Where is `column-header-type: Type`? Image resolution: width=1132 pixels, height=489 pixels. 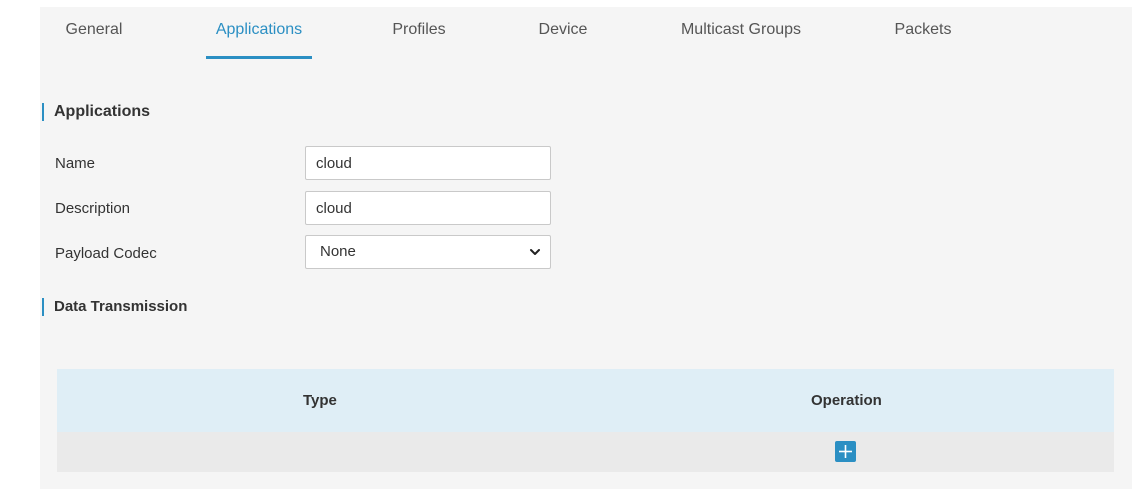 column-header-type: Type is located at coordinates (320, 400).